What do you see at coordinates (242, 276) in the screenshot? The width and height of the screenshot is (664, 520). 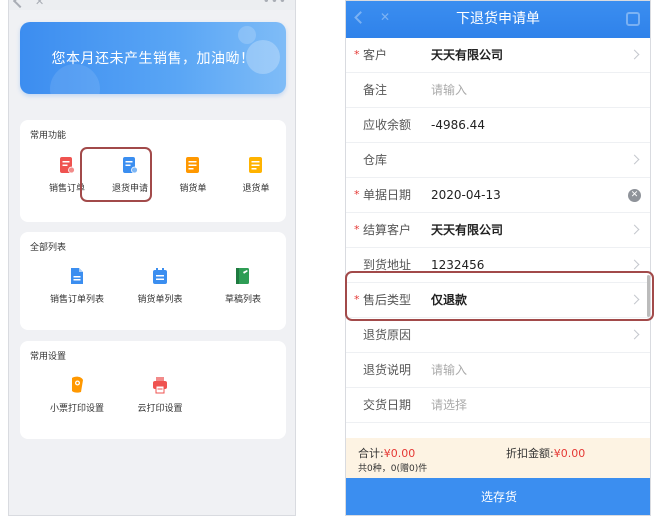 I see `draft-list-icon` at bounding box center [242, 276].